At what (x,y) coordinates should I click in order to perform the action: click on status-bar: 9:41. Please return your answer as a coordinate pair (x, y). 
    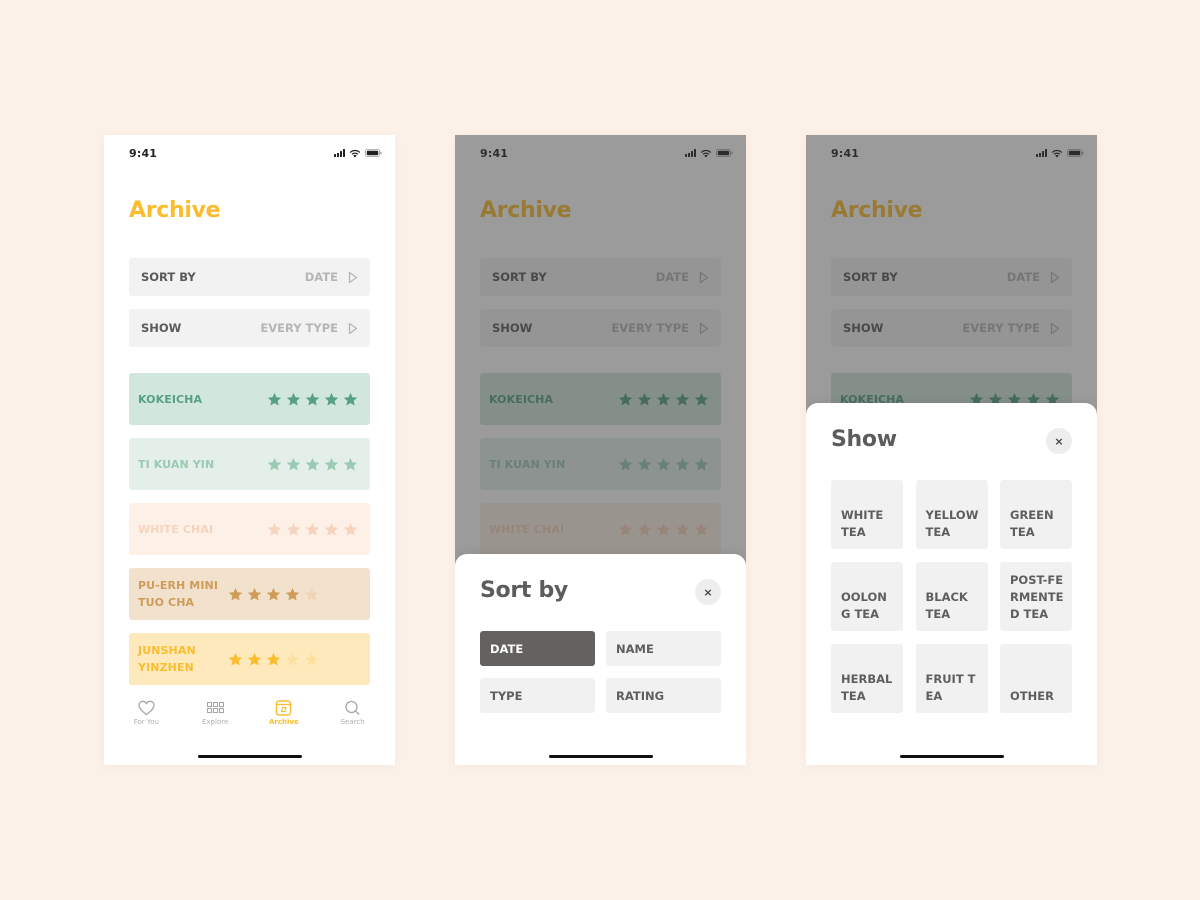
    Looking at the image, I should click on (255, 153).